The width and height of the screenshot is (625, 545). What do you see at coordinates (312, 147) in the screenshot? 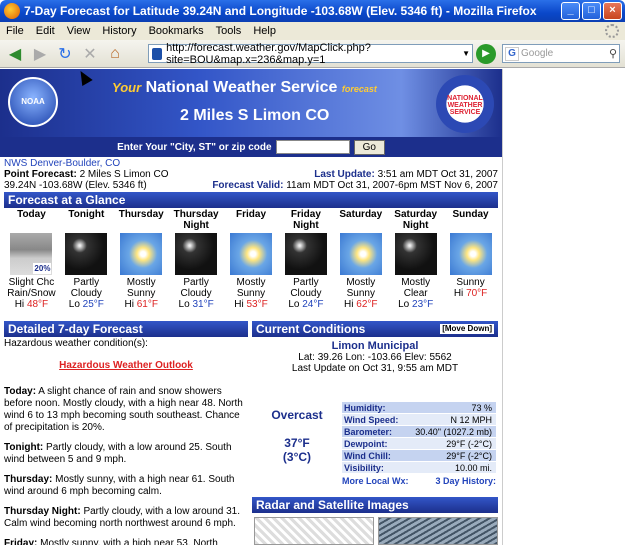
I see `city-search-input` at bounding box center [312, 147].